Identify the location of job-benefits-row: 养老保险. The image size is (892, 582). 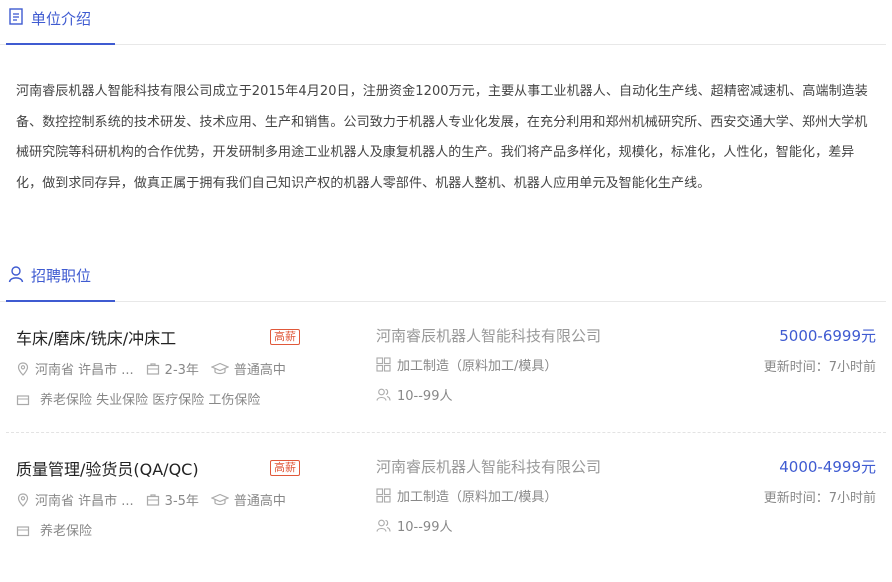
(54, 529).